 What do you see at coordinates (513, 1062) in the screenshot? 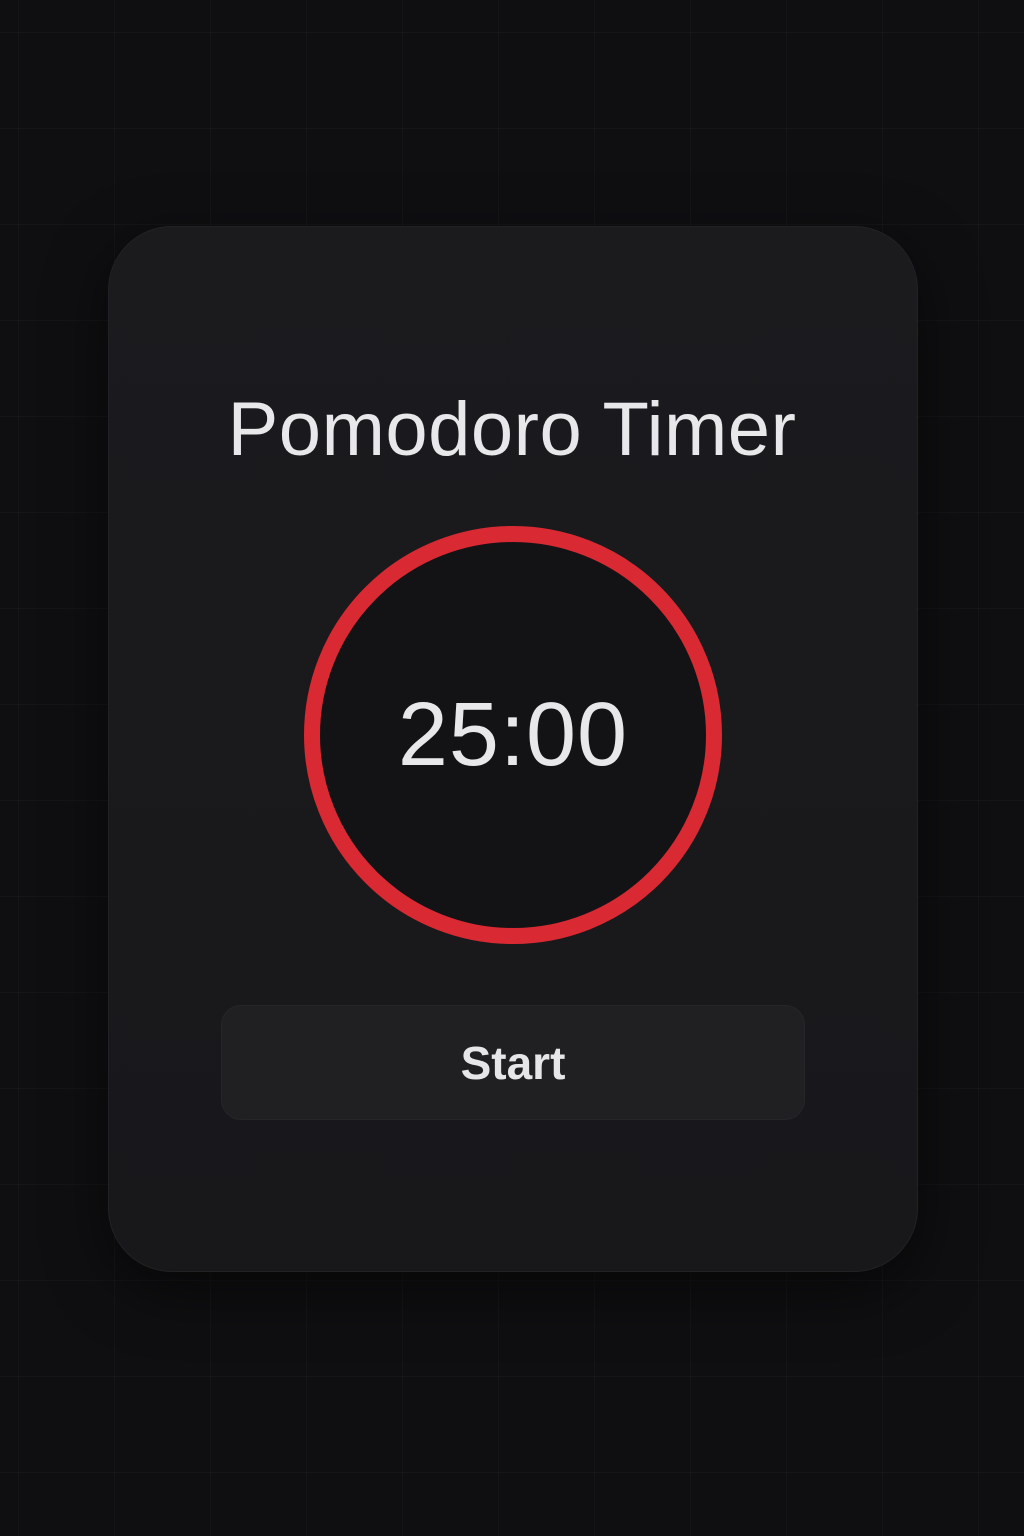
I see `start-button: Start` at bounding box center [513, 1062].